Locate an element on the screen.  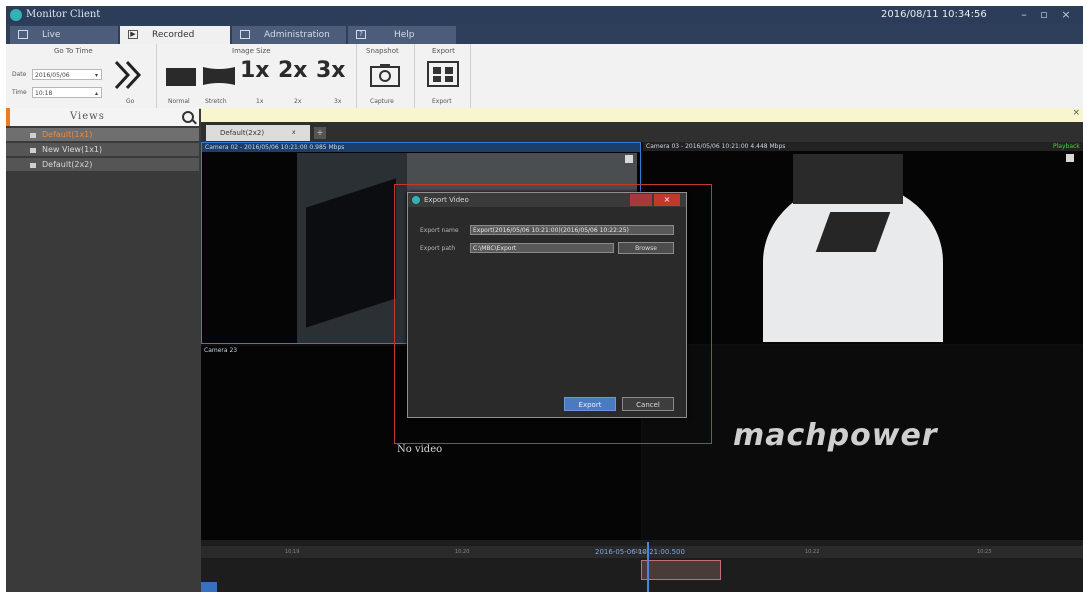
stretch-icon is located at coordinates (219, 76).